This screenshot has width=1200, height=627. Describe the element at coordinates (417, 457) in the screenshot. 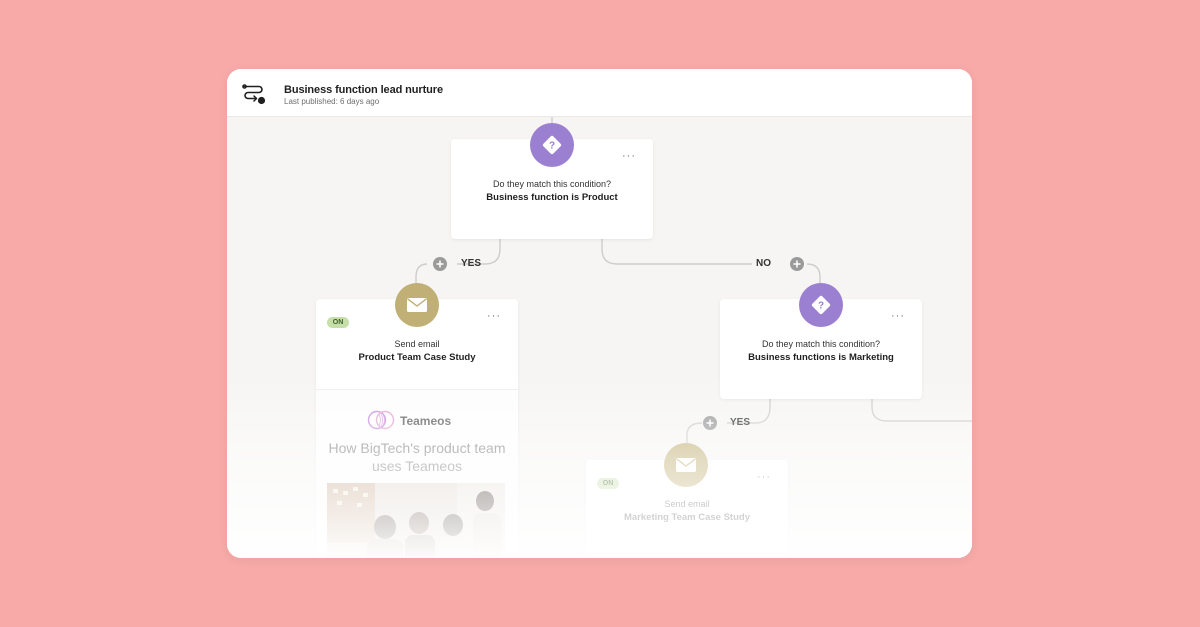

I see `preview-heading: How BigTech's product team uses Teameos` at that location.